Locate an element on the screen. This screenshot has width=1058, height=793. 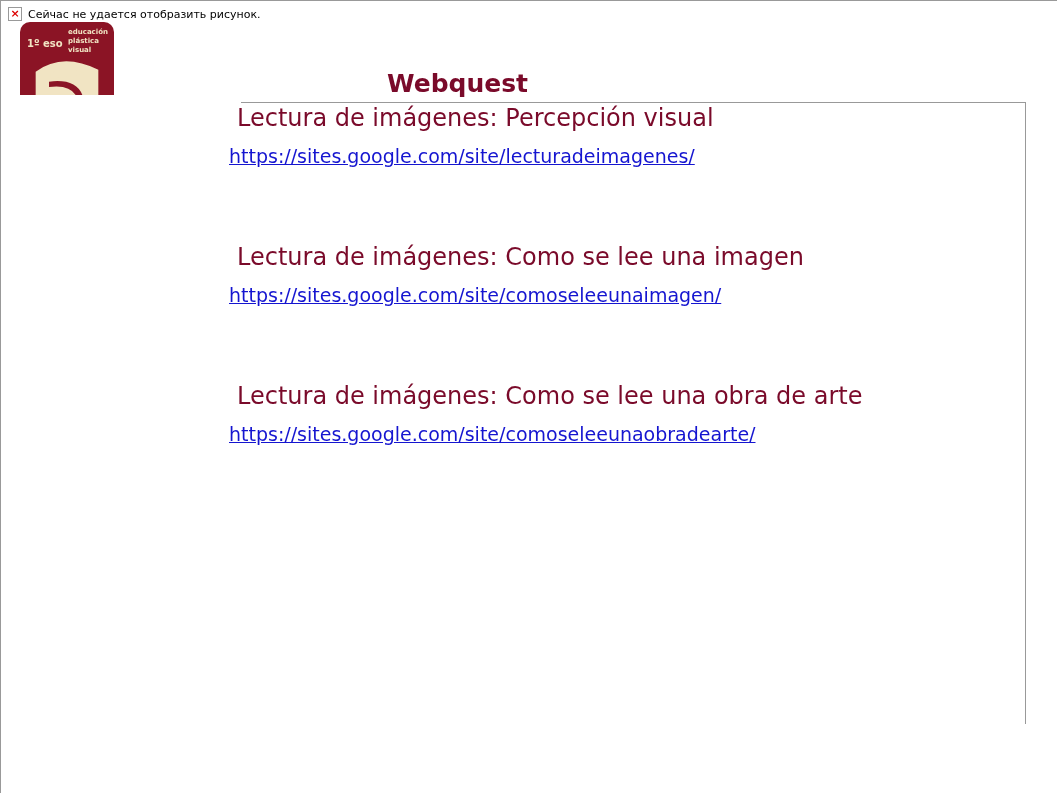
section-heading: Lectura de imágenes: Como se lee una obra de arte is located at coordinates (550, 396).